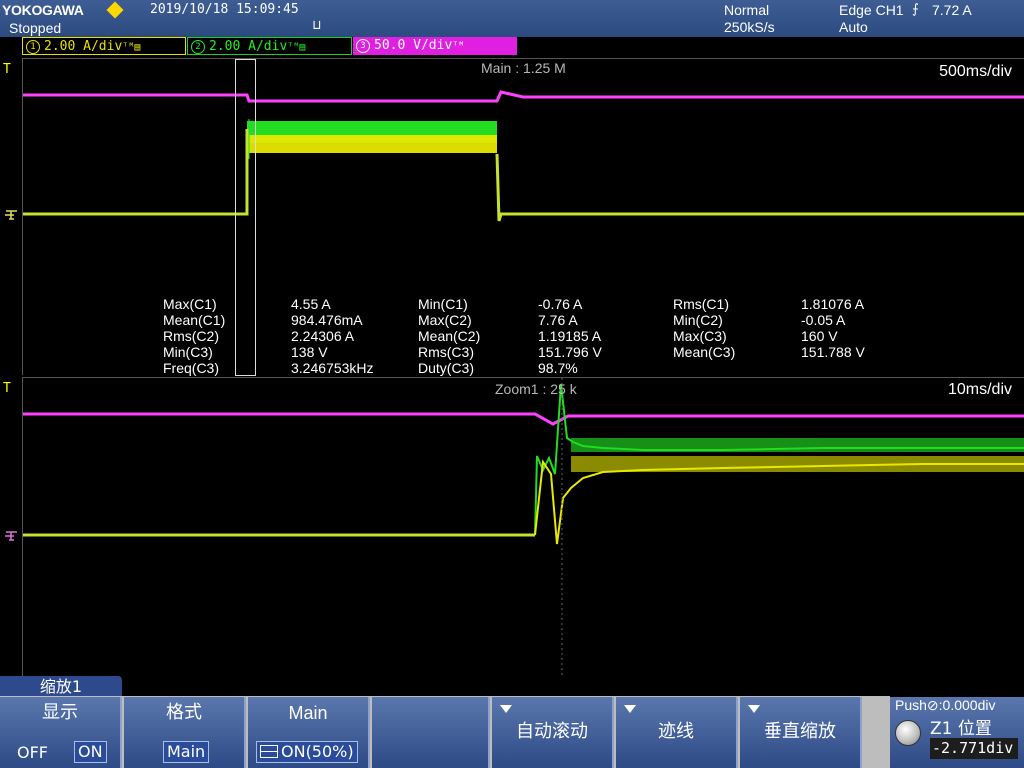 This screenshot has width=1024, height=768. Describe the element at coordinates (191, 336) in the screenshot. I see `measurement-label: Rms(C2)` at that location.